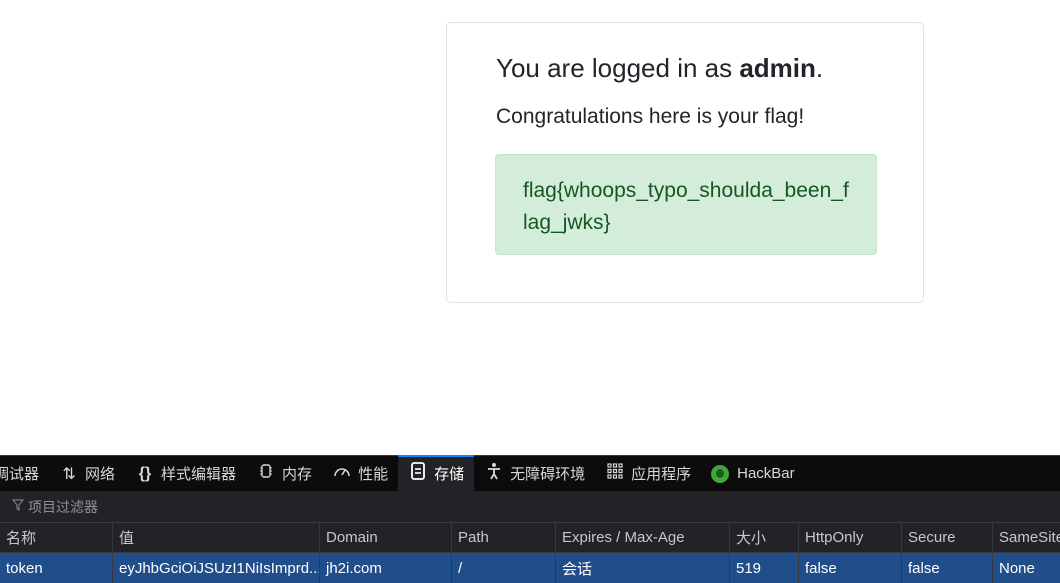 Image resolution: width=1060 pixels, height=583 pixels. Describe the element at coordinates (530, 507) in the screenshot. I see `filter-bar: 项目过滤器` at that location.